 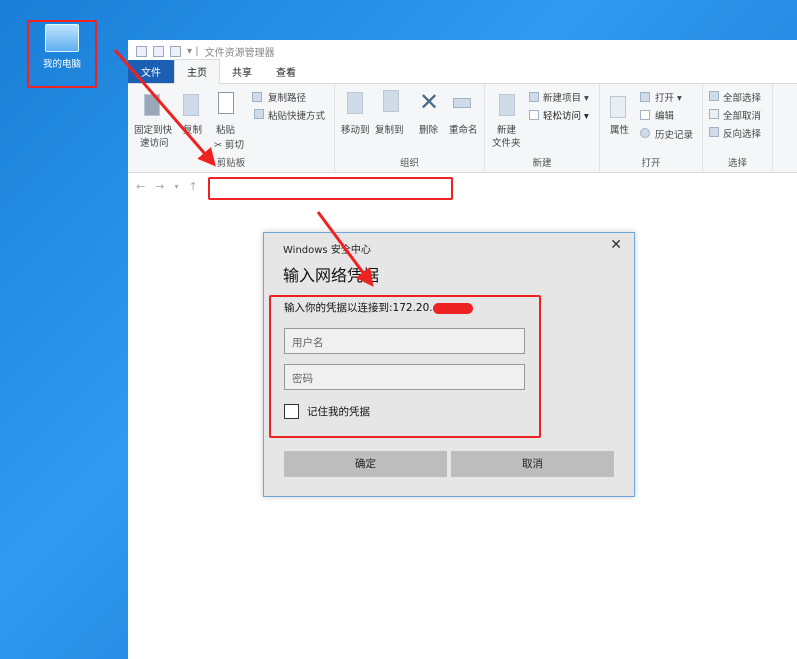 I want to click on arrow-to-dialog, so click(x=345, y=249).